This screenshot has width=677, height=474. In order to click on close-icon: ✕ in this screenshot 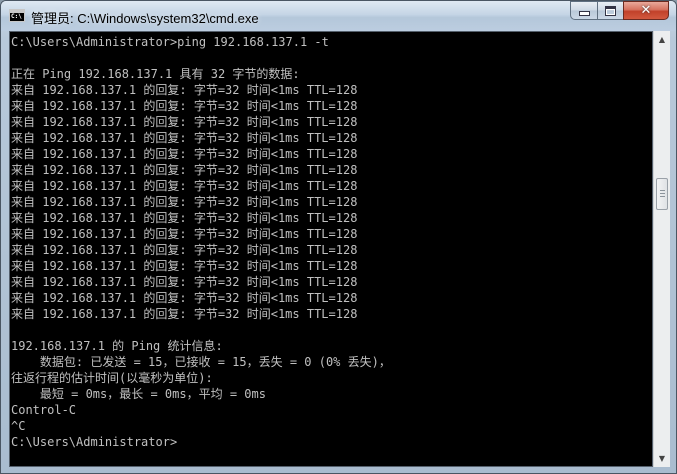, I will do `click(646, 10)`.